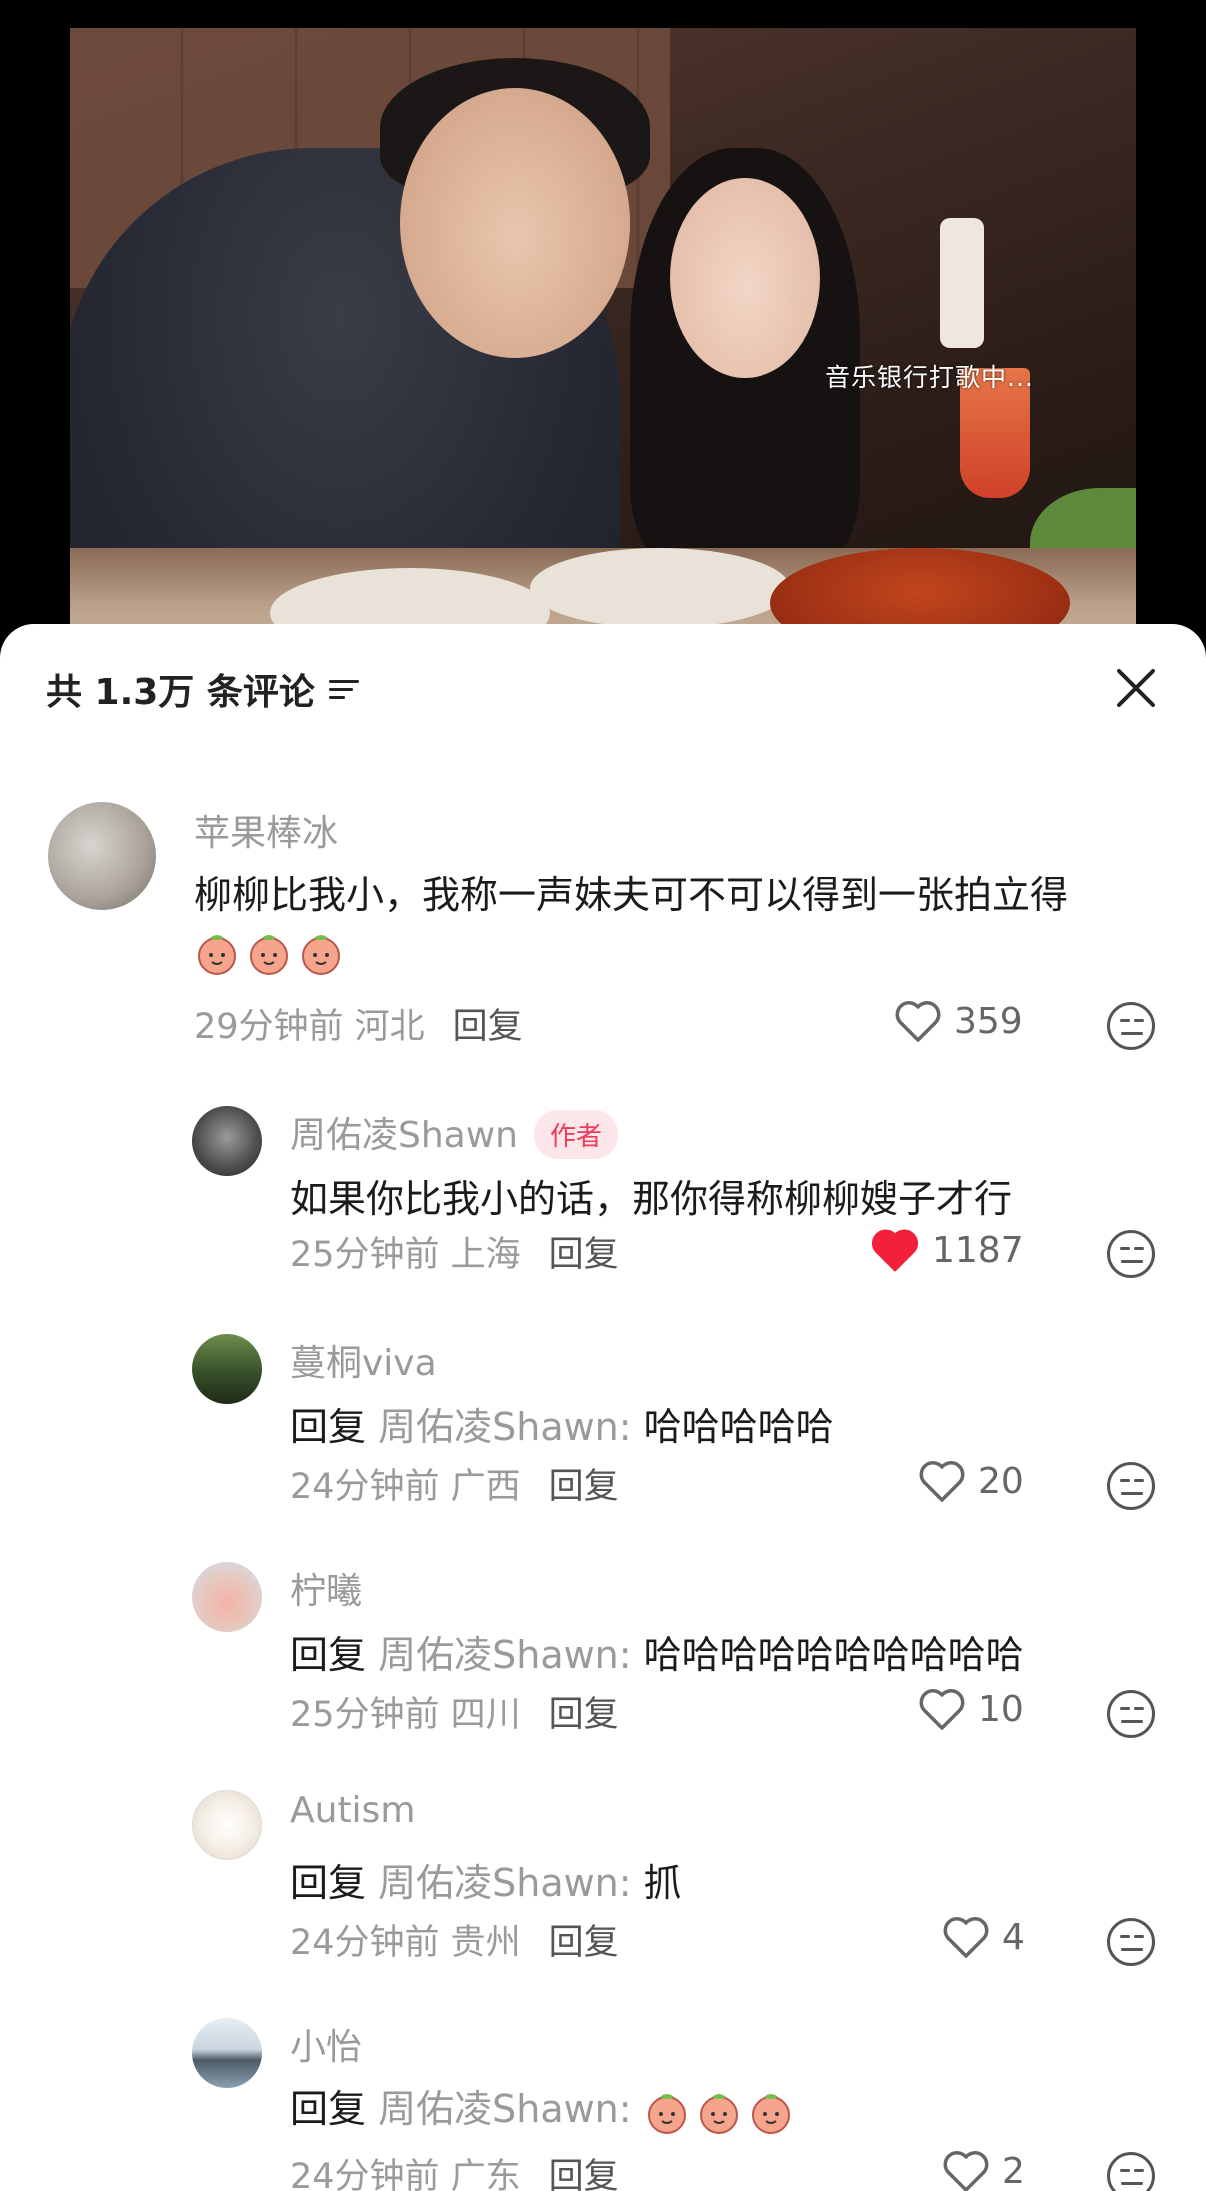 The image size is (1206, 2191). Describe the element at coordinates (970, 1481) in the screenshot. I see `like-button: 20` at that location.